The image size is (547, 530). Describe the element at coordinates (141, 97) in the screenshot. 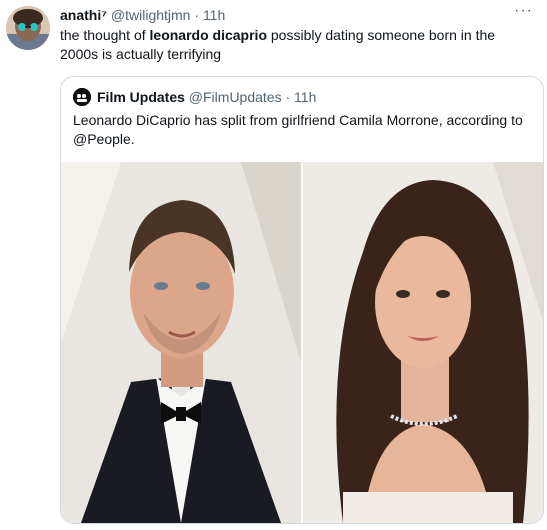

I see `quoted-author-name: Film Updates` at that location.